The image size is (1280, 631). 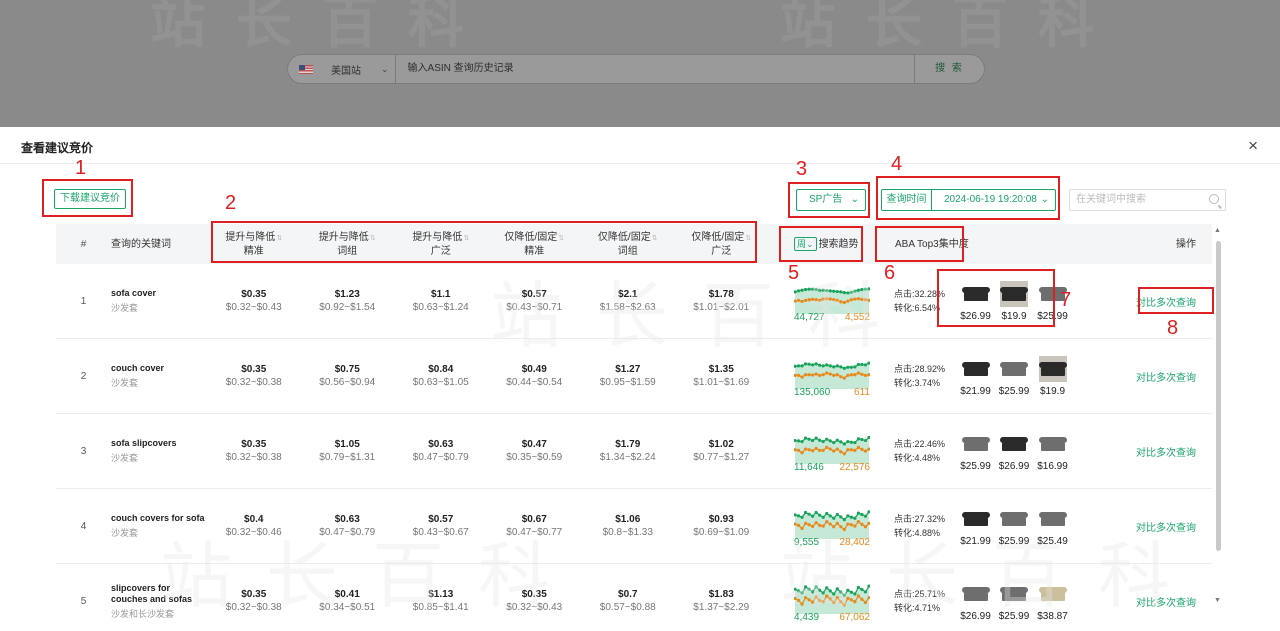 I want to click on bid-range: $0.32~$0.43, so click(x=534, y=607).